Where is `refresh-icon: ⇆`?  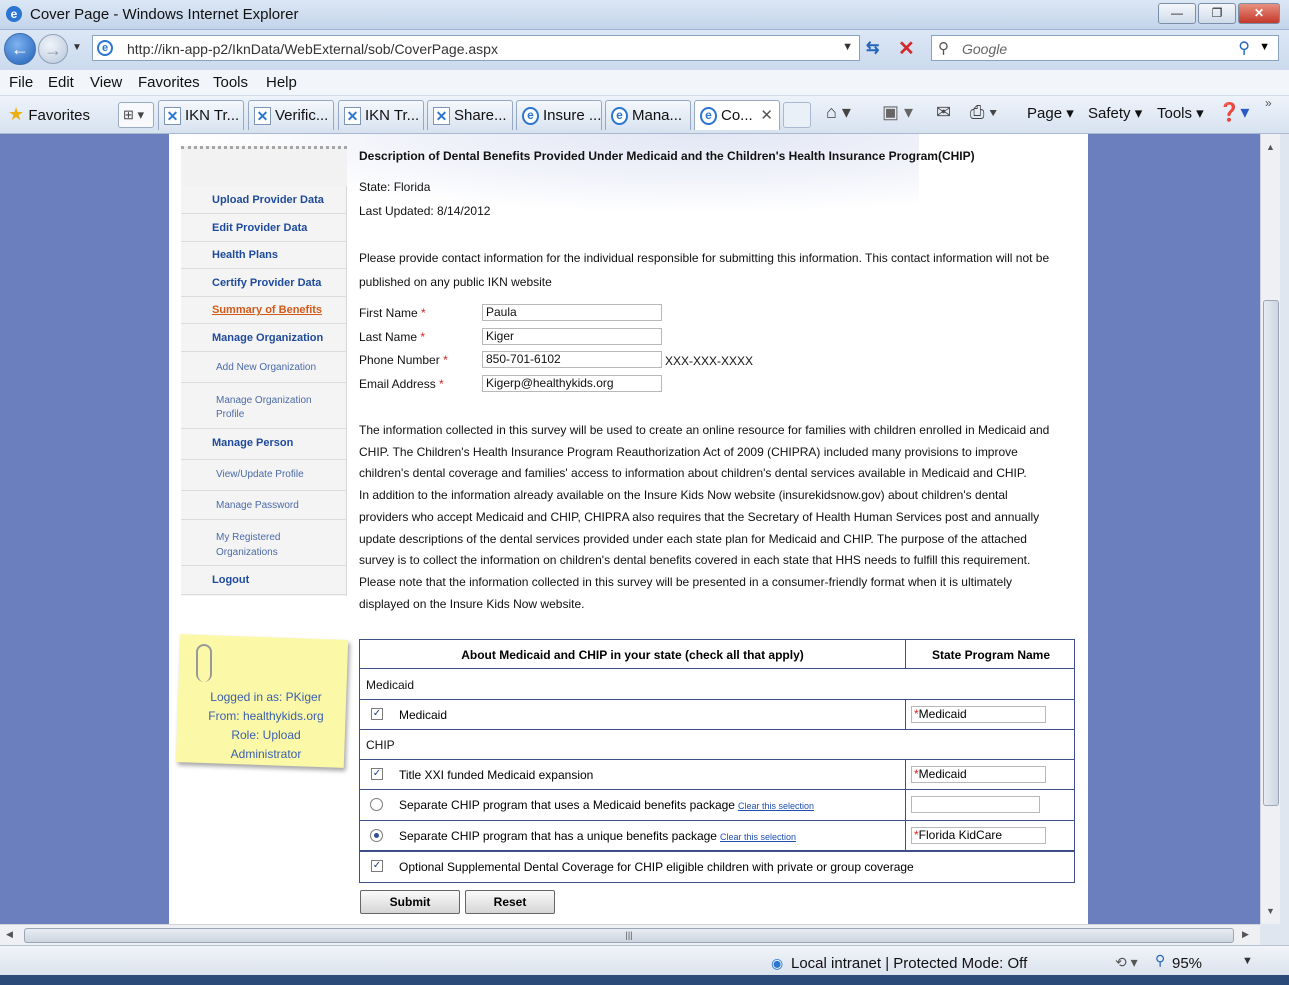 refresh-icon: ⇆ is located at coordinates (872, 48).